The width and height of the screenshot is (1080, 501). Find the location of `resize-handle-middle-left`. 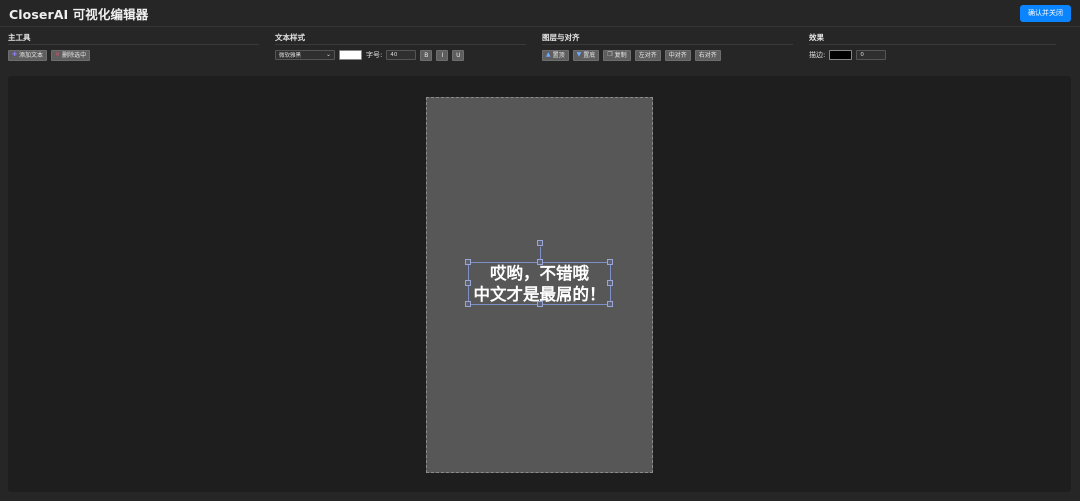

resize-handle-middle-left is located at coordinates (468, 283).